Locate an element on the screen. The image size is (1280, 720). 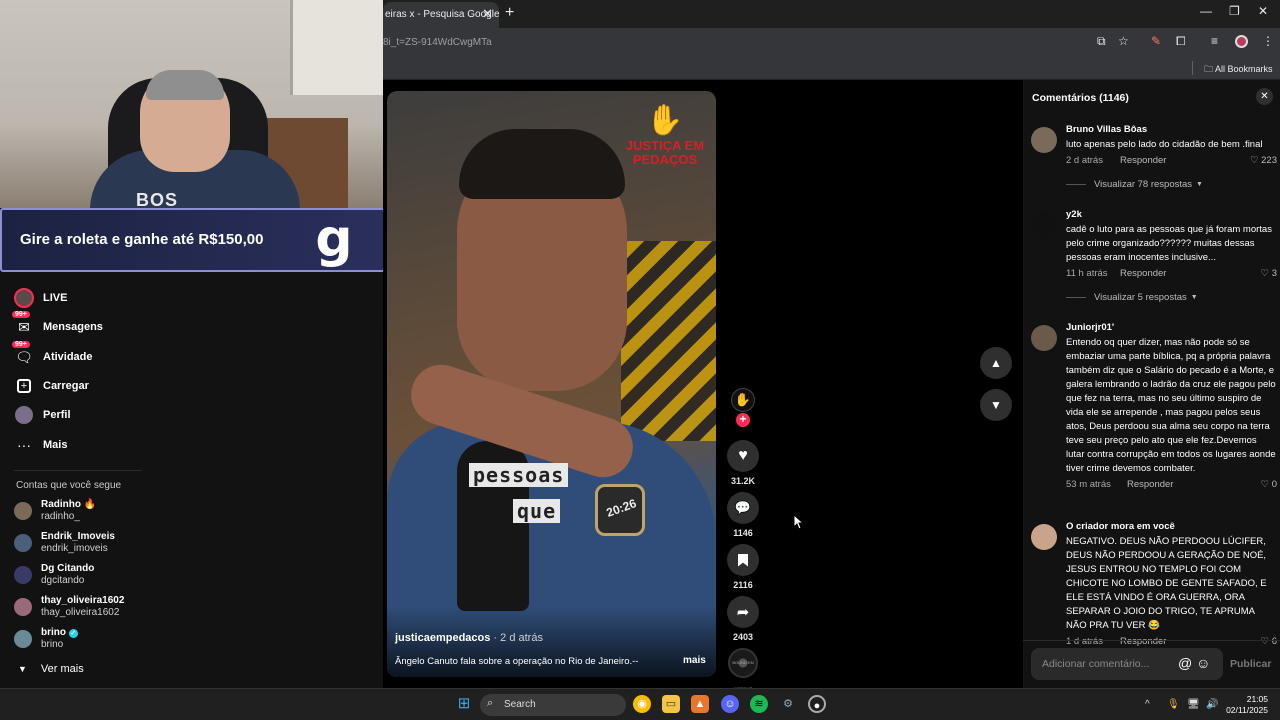
nav-label: LIVE is located at coordinates (55, 298).